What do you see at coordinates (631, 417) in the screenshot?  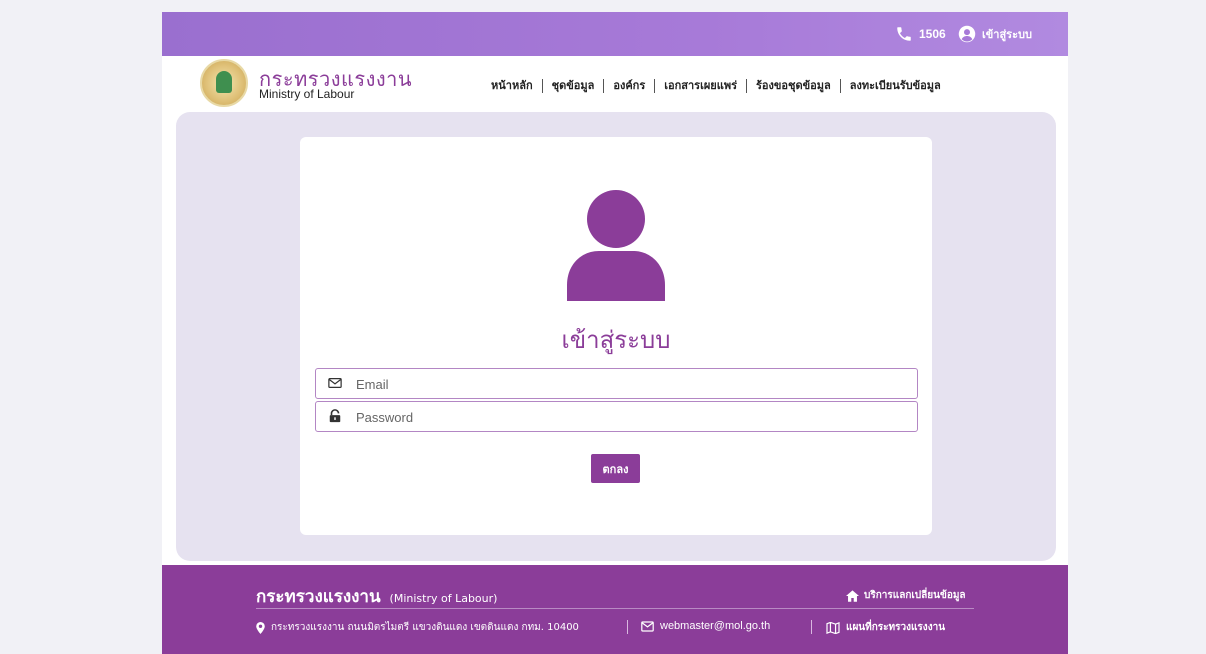 I see `password-input` at bounding box center [631, 417].